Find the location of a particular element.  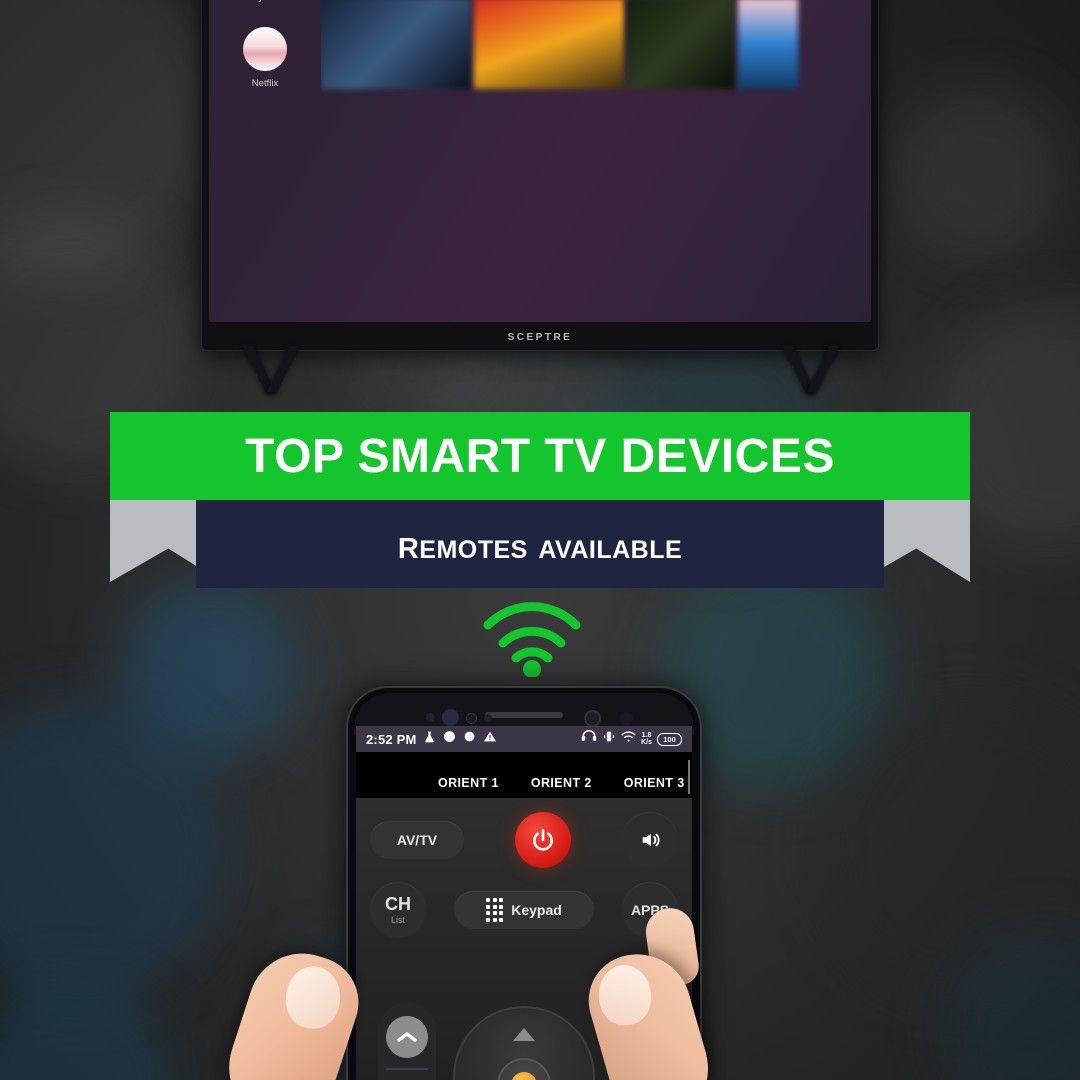

keypad-grid-icon is located at coordinates (495, 910).